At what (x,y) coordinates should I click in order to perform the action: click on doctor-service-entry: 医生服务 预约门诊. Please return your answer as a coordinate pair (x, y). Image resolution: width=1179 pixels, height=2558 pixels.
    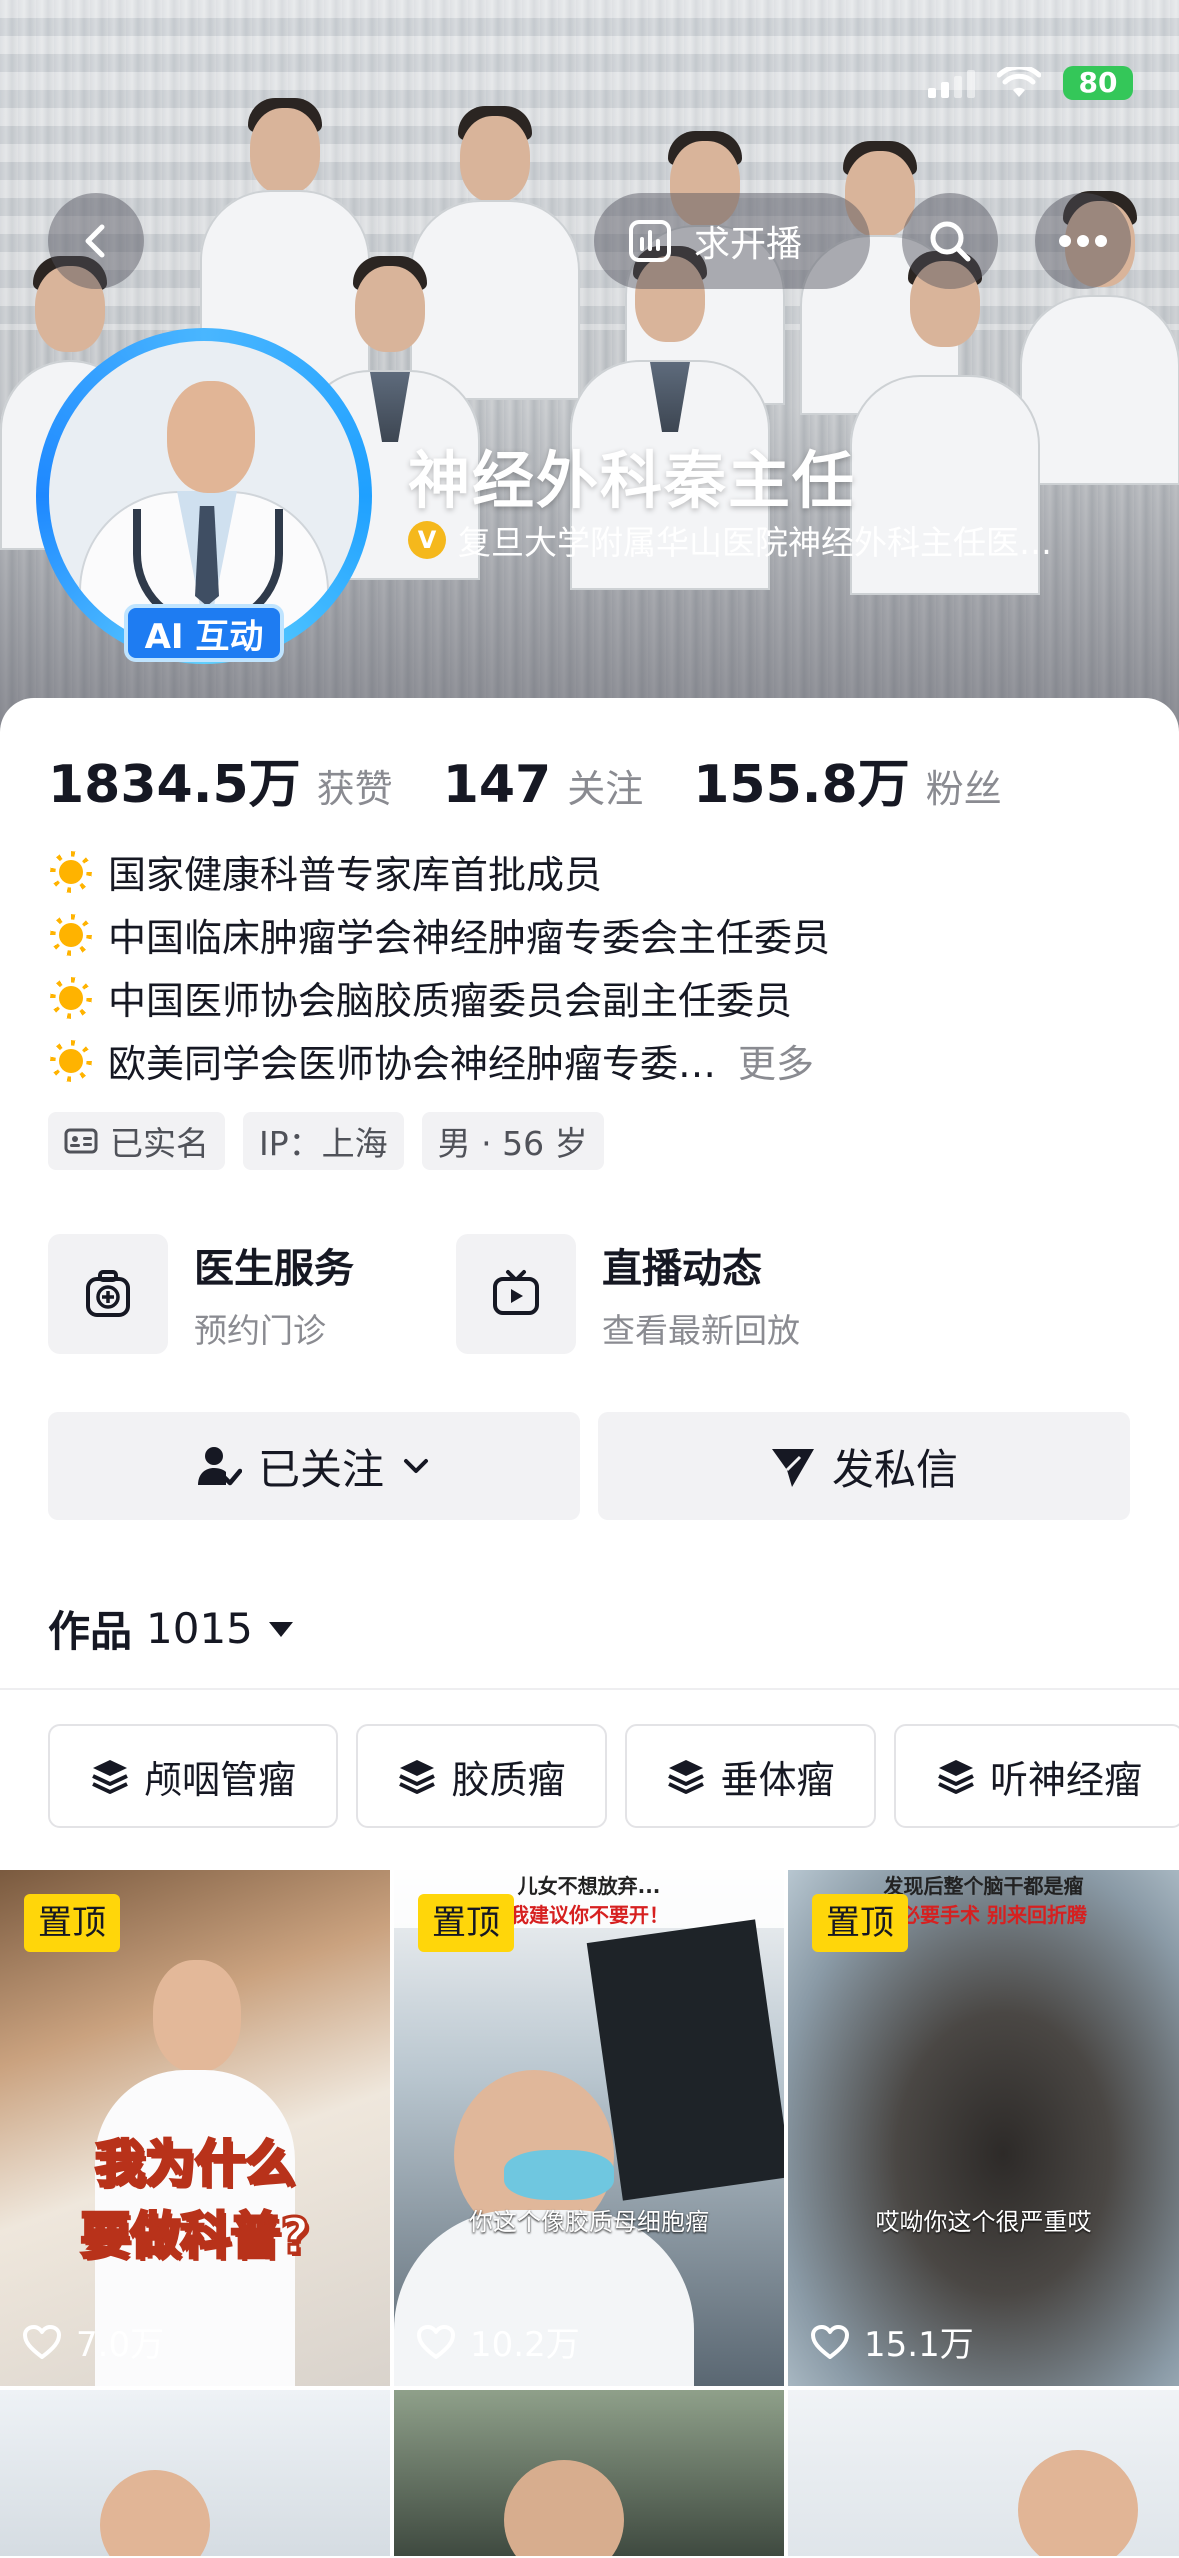
    Looking at the image, I should click on (252, 1294).